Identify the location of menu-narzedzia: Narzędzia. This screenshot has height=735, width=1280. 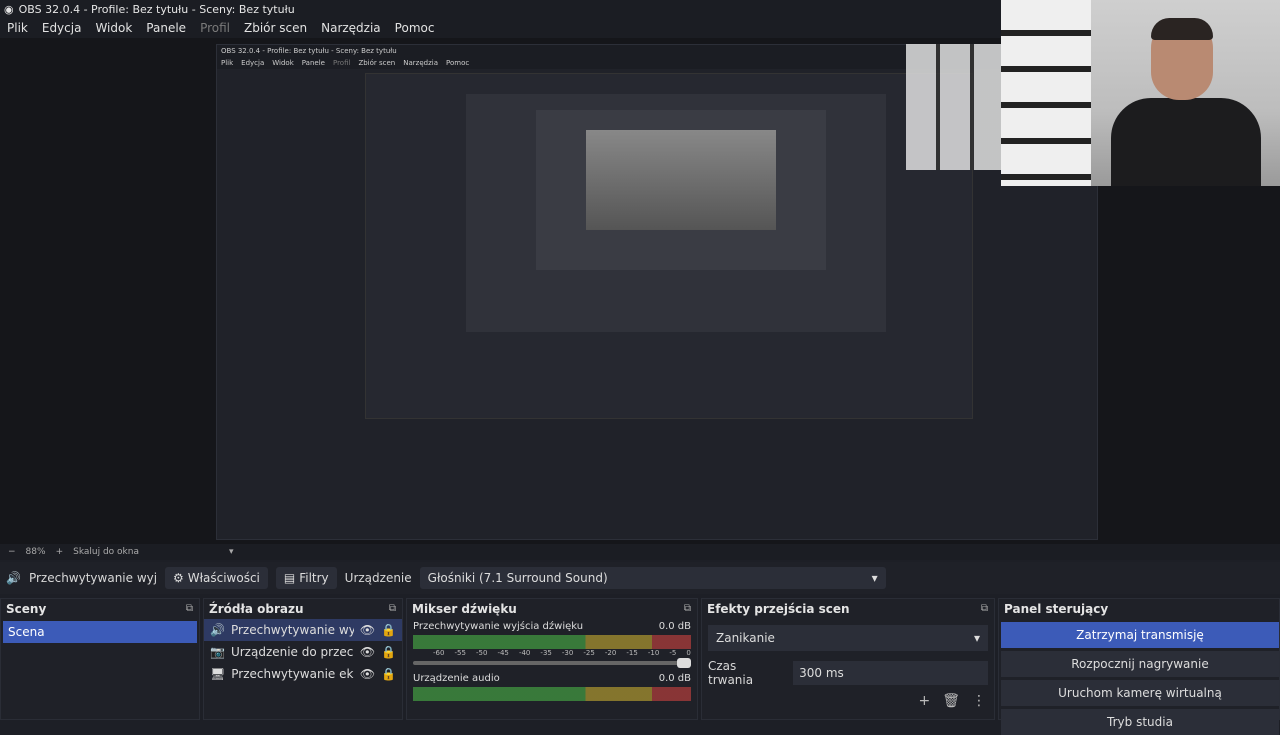
(351, 28).